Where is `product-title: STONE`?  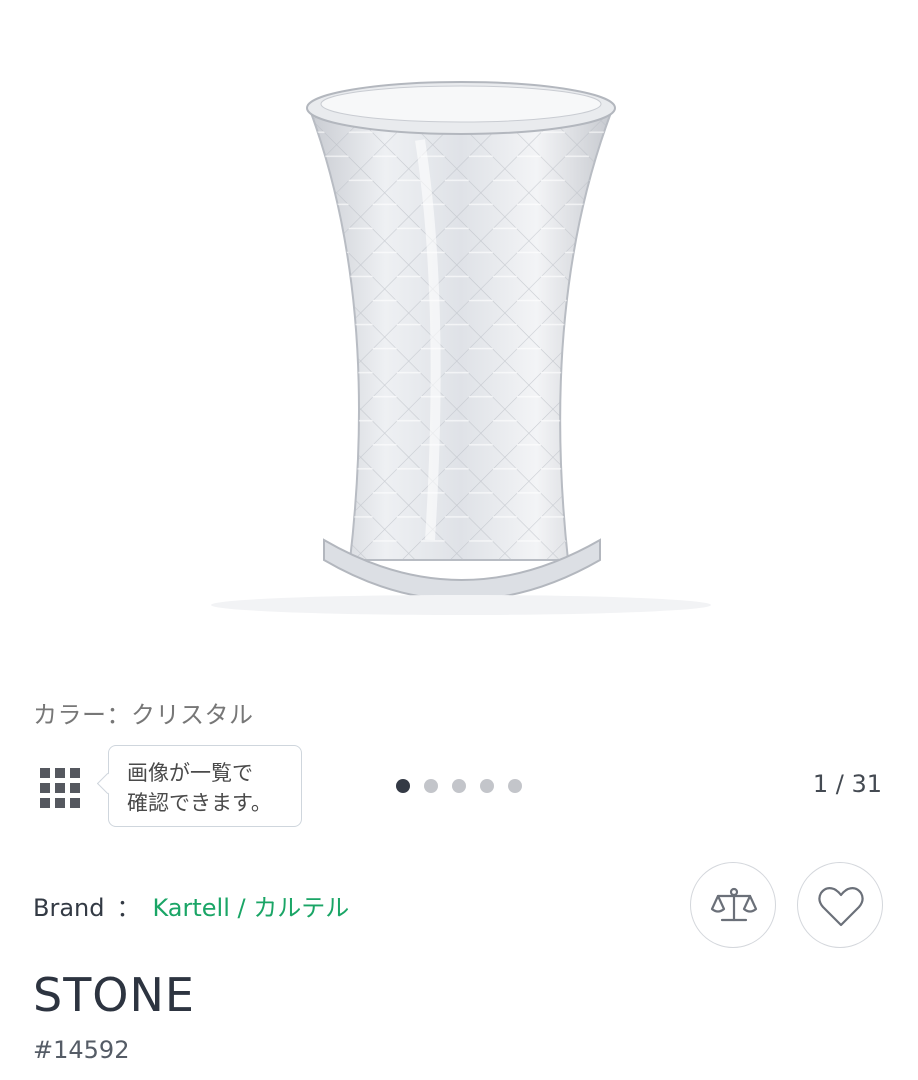 product-title: STONE is located at coordinates (114, 995).